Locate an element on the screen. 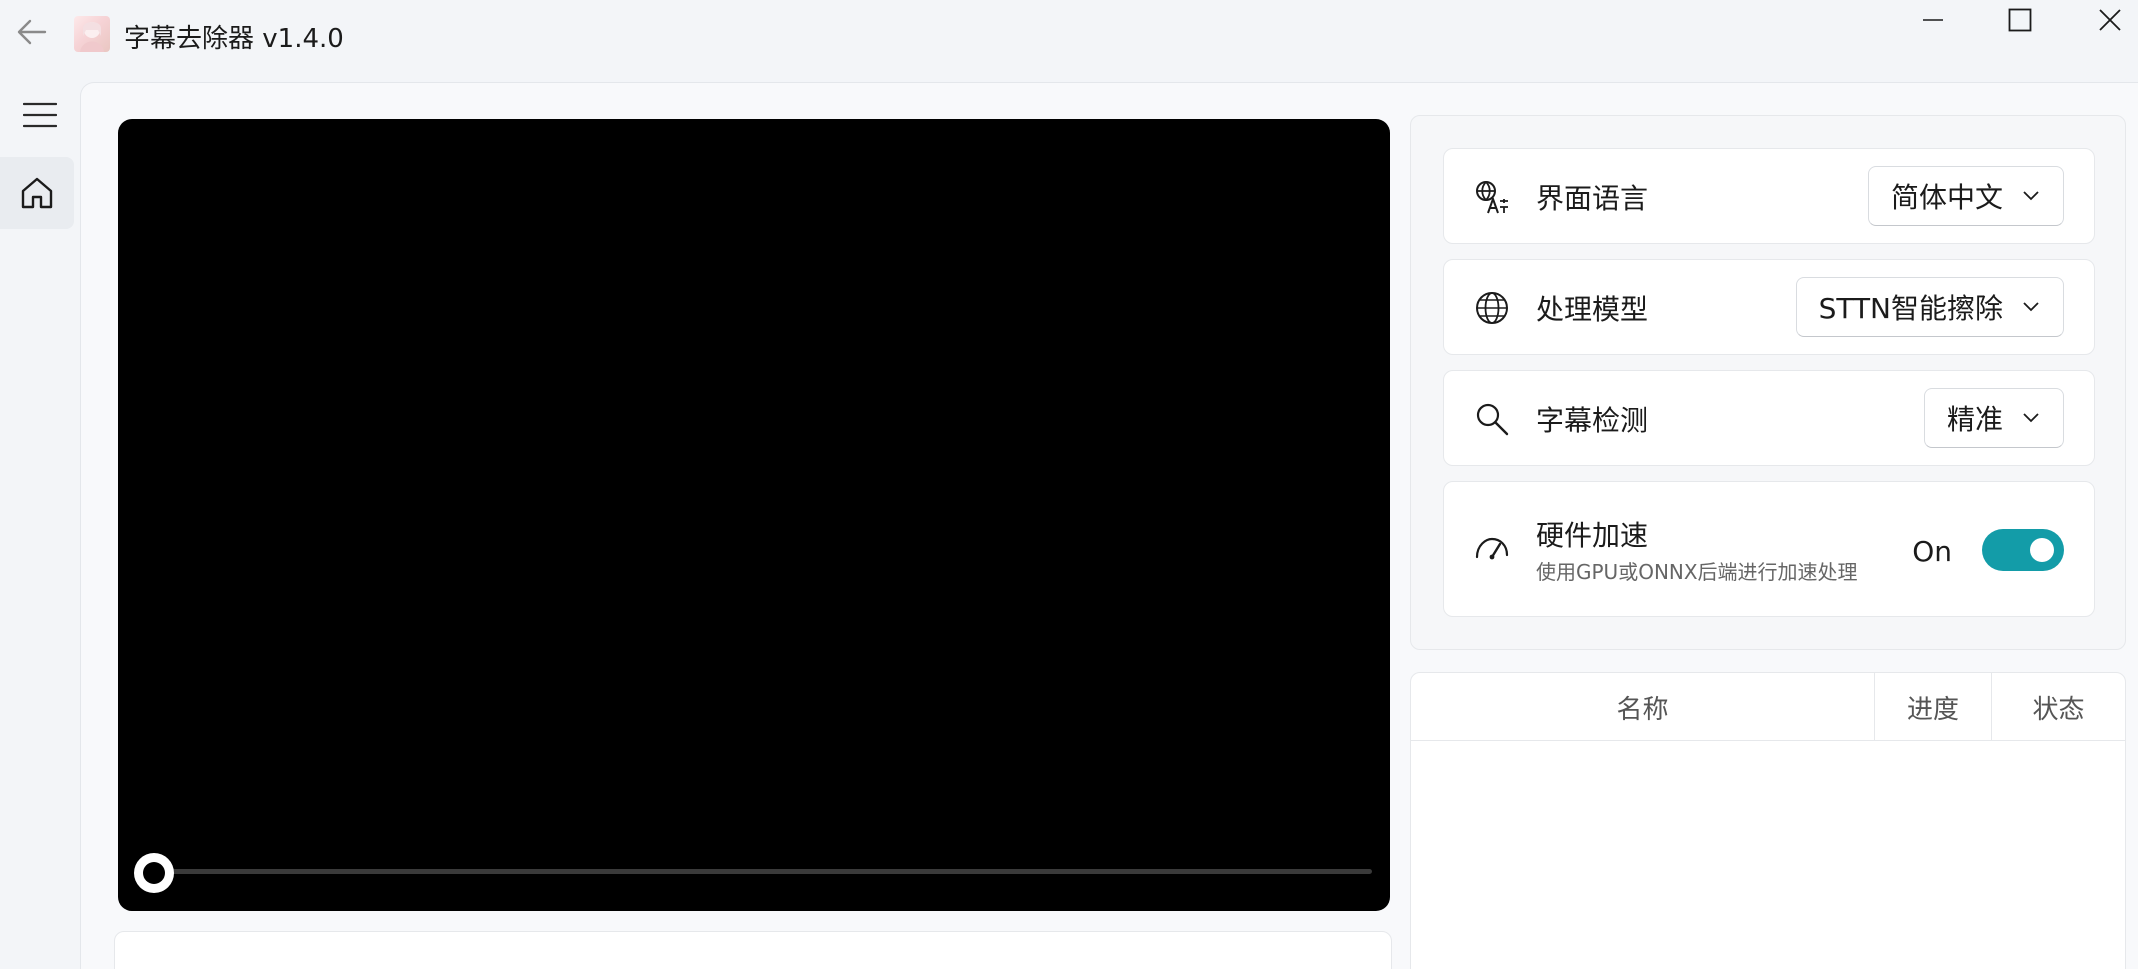  hardware-toggle-state: On is located at coordinates (1932, 551).